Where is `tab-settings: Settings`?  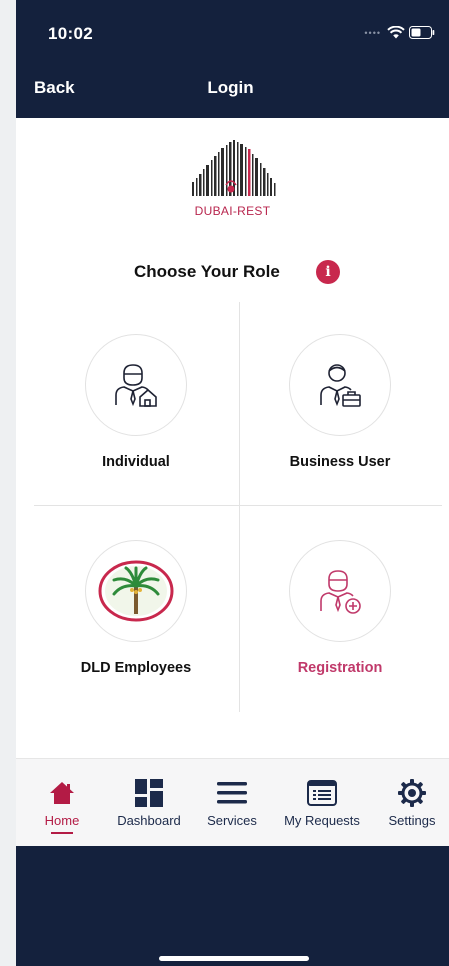 tab-settings: Settings is located at coordinates (412, 802).